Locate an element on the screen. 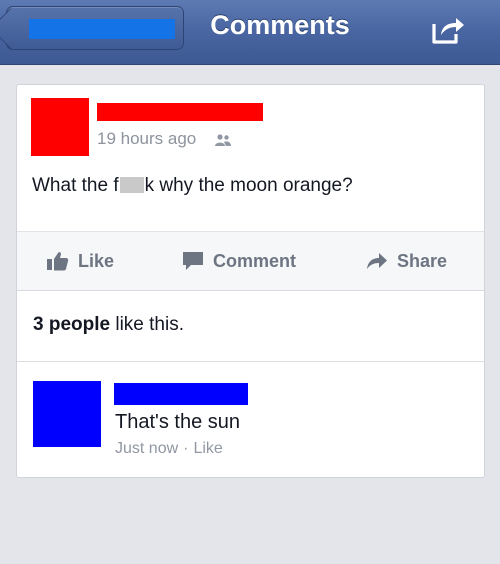 This screenshot has width=500, height=564. page-title: Comments is located at coordinates (280, 25).